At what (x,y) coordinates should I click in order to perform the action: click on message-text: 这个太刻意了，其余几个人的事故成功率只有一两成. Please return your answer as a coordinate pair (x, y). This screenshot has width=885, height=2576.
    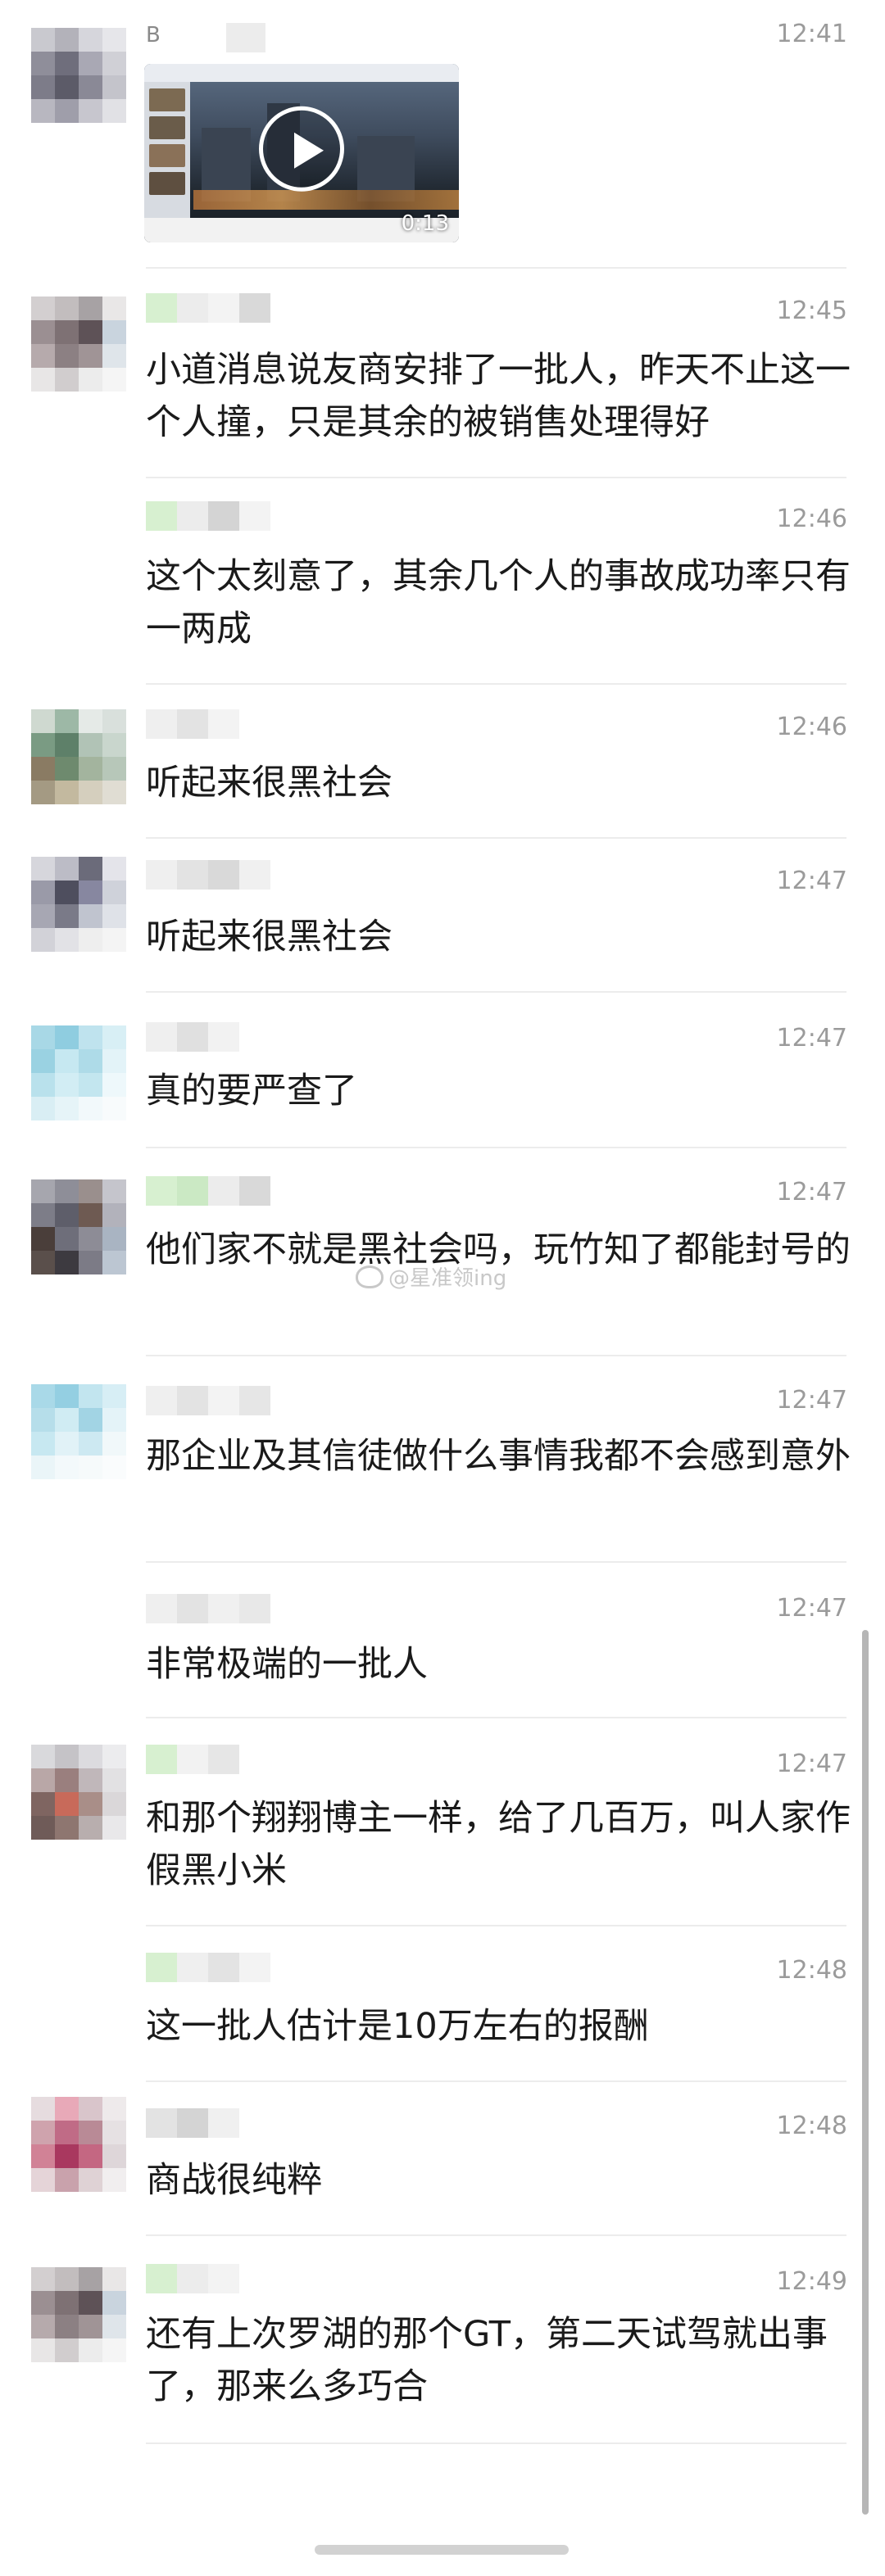
    Looking at the image, I should click on (498, 603).